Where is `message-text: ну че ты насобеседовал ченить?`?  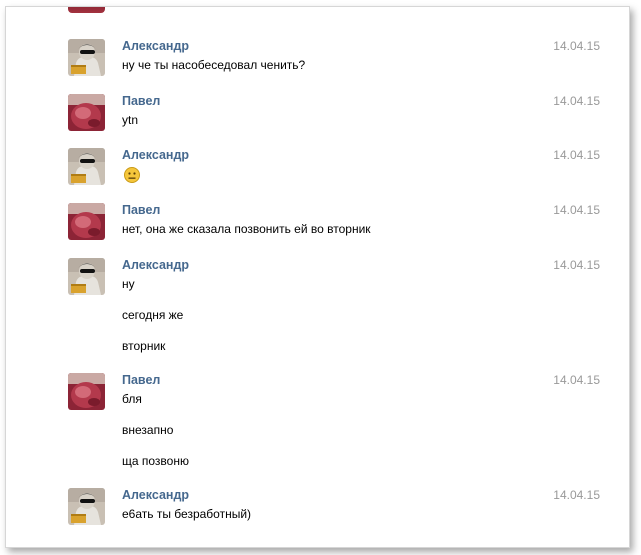 message-text: ну че ты насобеседовал ченить? is located at coordinates (214, 65).